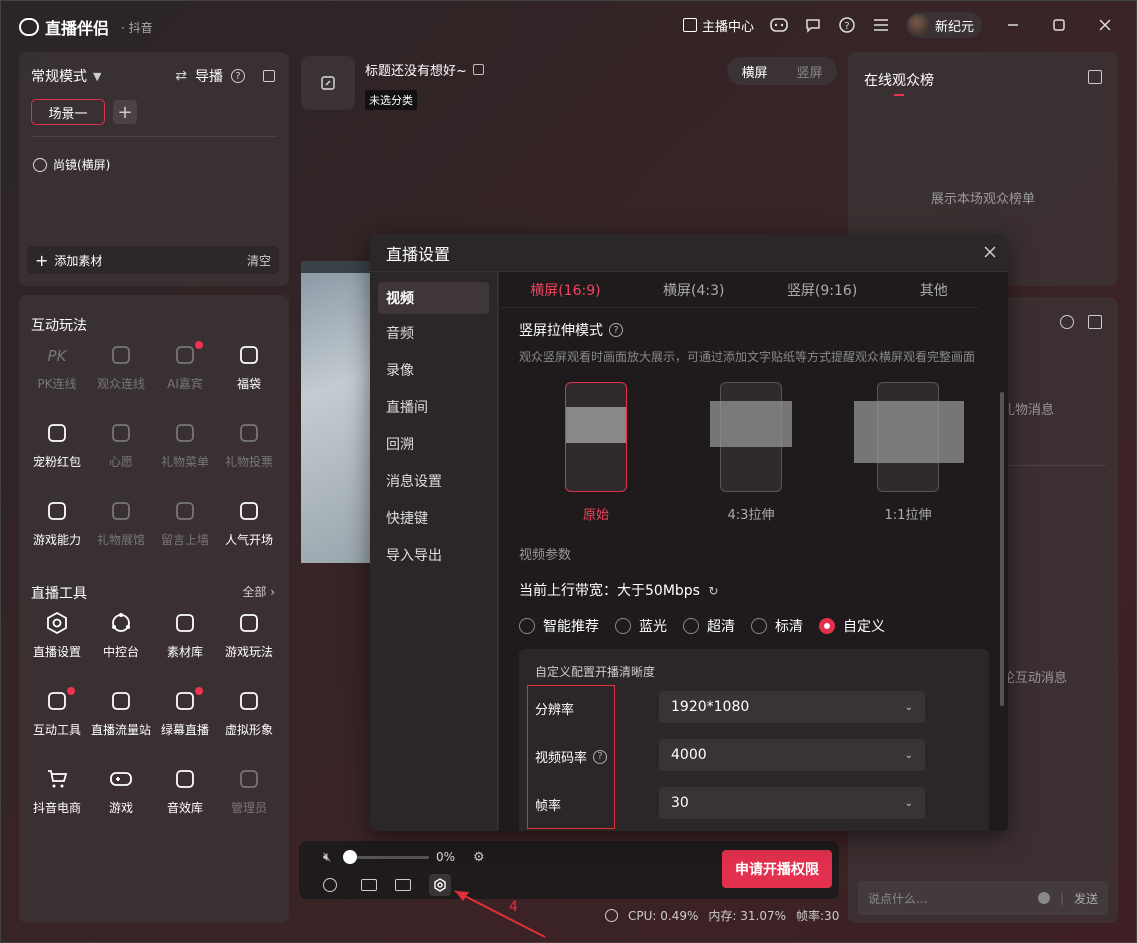 This screenshot has width=1137, height=943. What do you see at coordinates (57, 634) in the screenshot?
I see `tools-live-settings: 直播设置` at bounding box center [57, 634].